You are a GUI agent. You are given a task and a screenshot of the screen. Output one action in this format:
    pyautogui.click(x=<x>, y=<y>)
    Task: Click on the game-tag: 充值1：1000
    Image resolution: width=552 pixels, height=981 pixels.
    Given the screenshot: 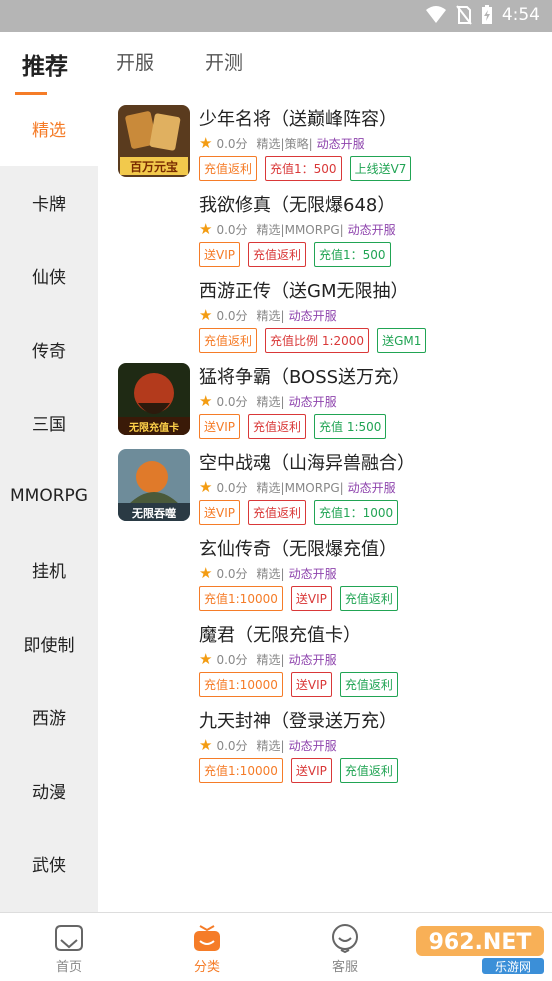 What is the action you would take?
    pyautogui.click(x=356, y=512)
    